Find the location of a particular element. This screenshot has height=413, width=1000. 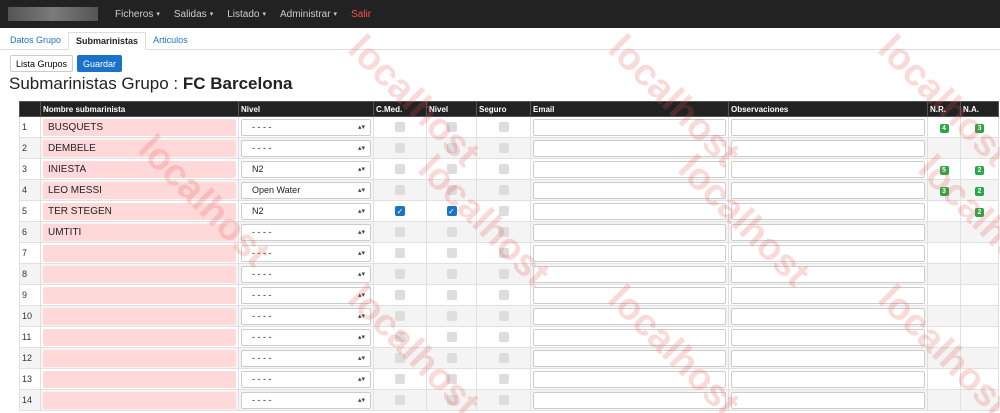

diver-name-field: UMTITI is located at coordinates (139, 232).